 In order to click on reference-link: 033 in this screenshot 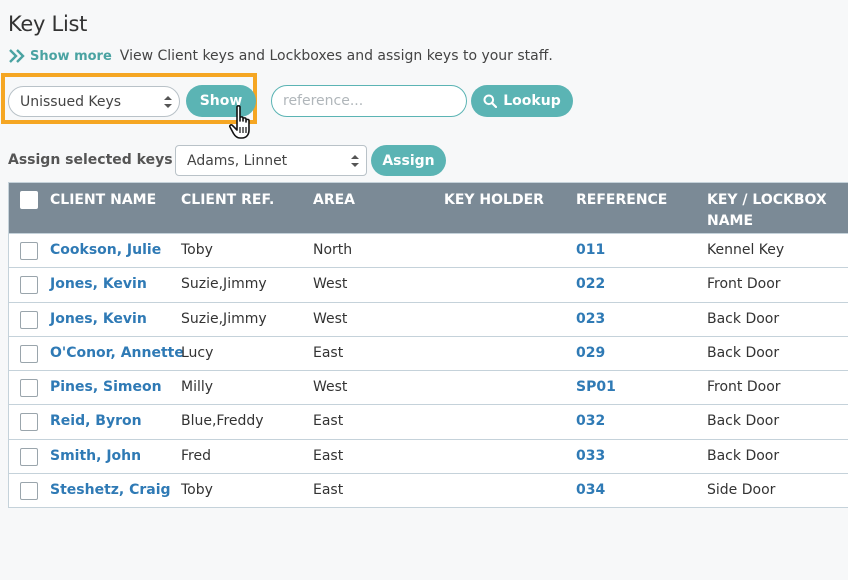, I will do `click(590, 456)`.